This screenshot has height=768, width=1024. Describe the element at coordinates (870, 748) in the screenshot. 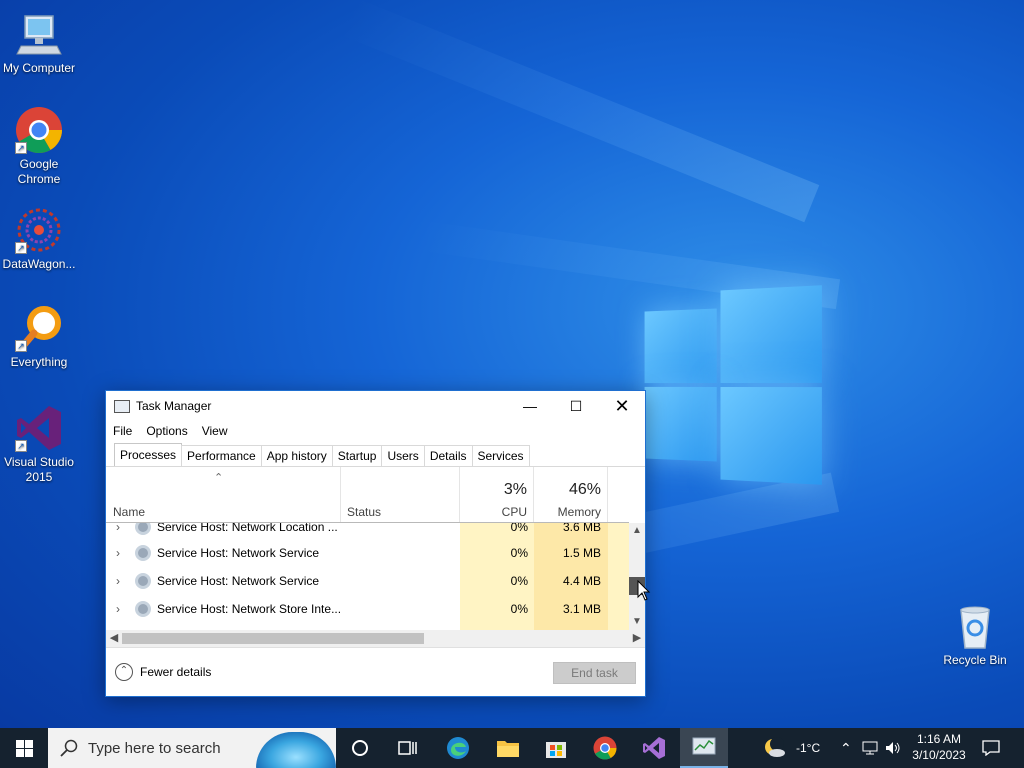

I see `network-icon` at that location.